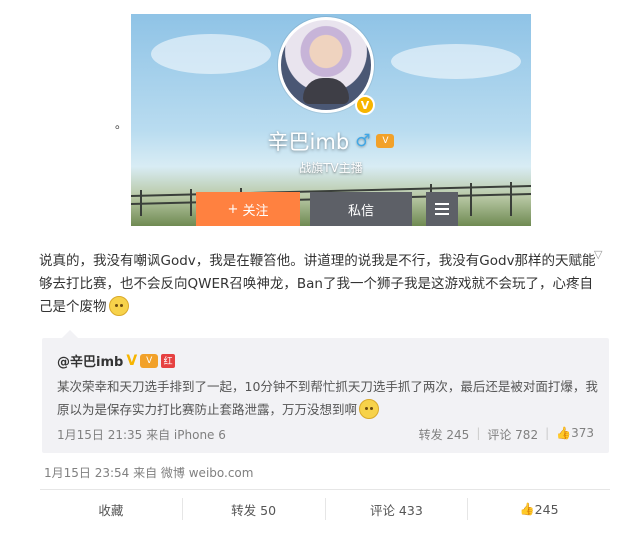 This screenshot has height=533, width=619. What do you see at coordinates (118, 306) in the screenshot?
I see `sad-emoji-icon` at bounding box center [118, 306].